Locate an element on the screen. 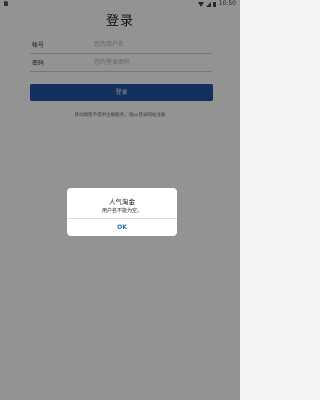  alert-message: 用户名不能为空。 is located at coordinates (121, 211).